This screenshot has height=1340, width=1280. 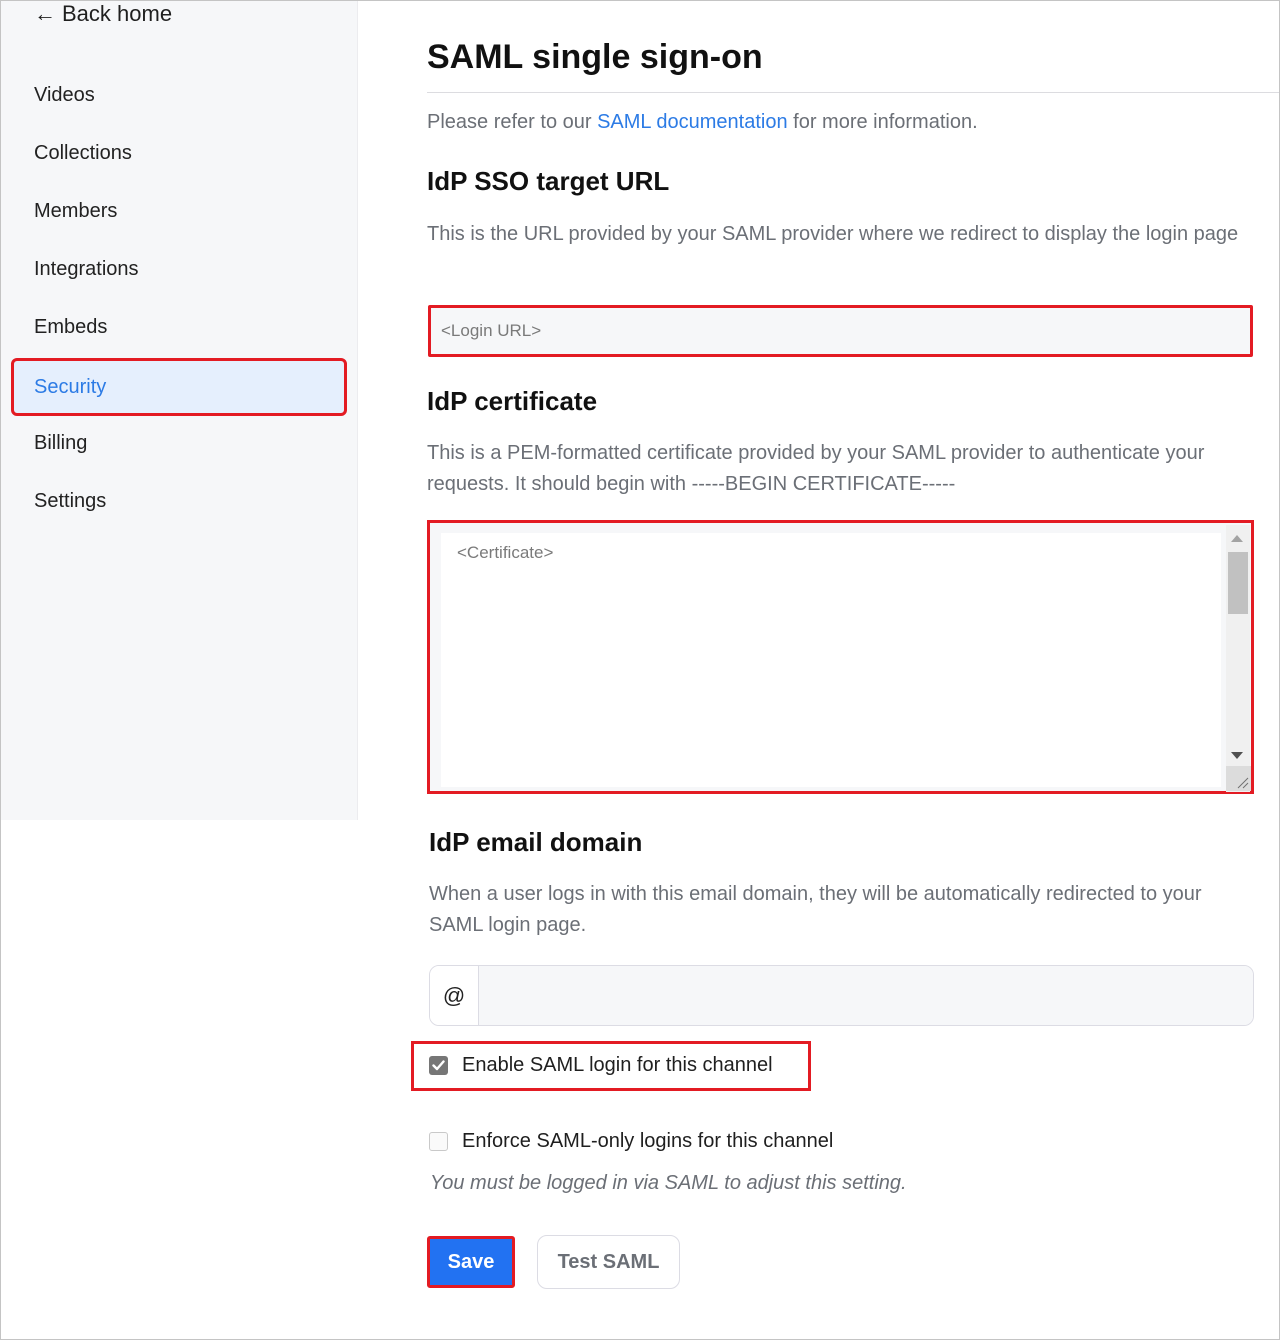 I want to click on sso-url-title: IdP SSO target URL, so click(x=548, y=181).